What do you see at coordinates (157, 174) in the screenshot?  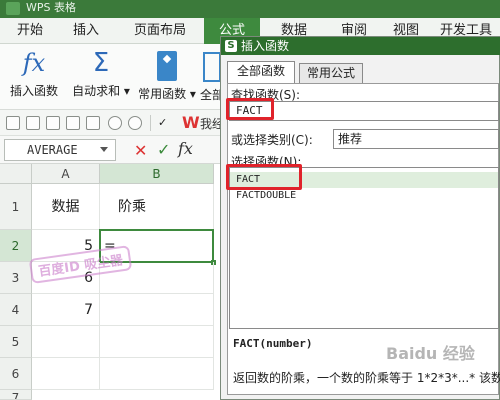 I see `column-header-b: B` at bounding box center [157, 174].